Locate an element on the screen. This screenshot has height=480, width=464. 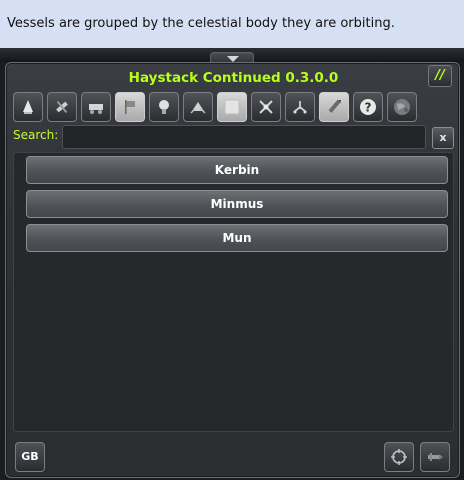
filter-flag-button is located at coordinates (130, 107).